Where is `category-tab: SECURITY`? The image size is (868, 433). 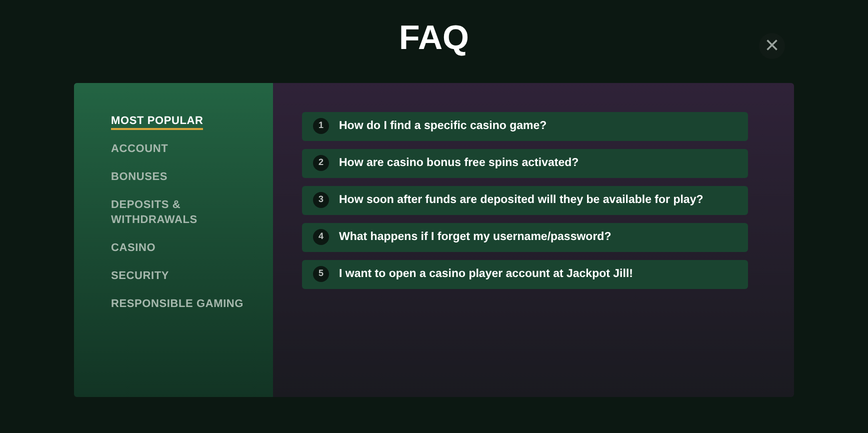 category-tab: SECURITY is located at coordinates (186, 276).